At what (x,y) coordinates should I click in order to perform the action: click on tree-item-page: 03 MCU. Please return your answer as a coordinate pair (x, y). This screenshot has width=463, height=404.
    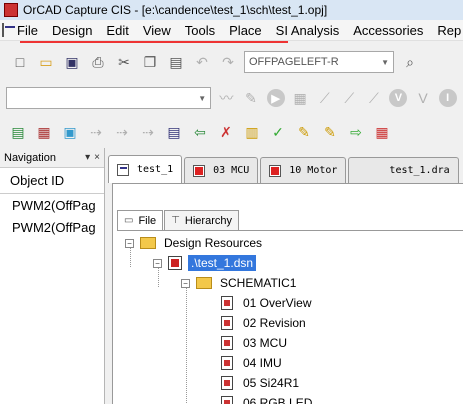
    Looking at the image, I should click on (254, 343).